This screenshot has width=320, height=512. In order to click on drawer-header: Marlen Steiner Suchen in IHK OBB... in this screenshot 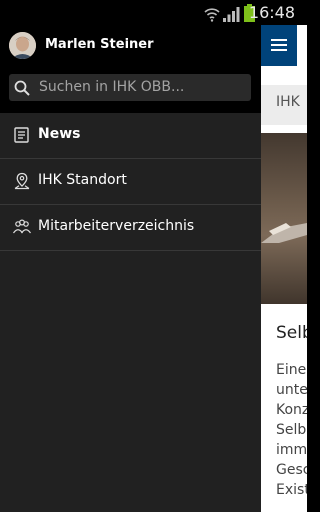, I will do `click(130, 69)`.